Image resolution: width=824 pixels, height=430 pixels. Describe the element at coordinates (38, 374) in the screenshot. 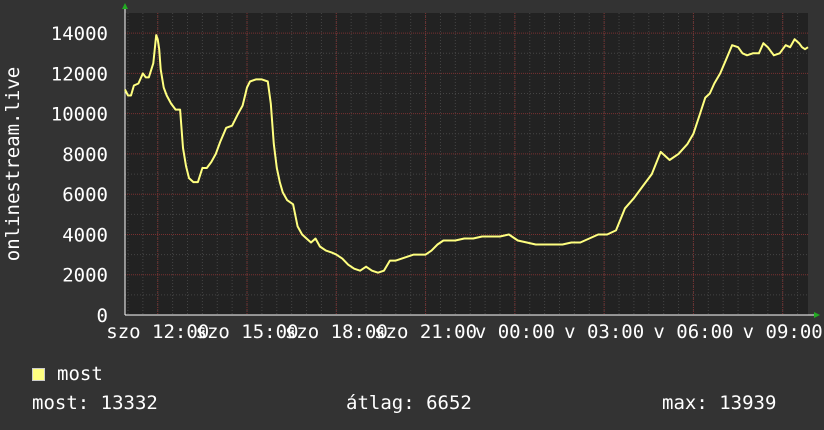

I see `legend-swatch` at that location.